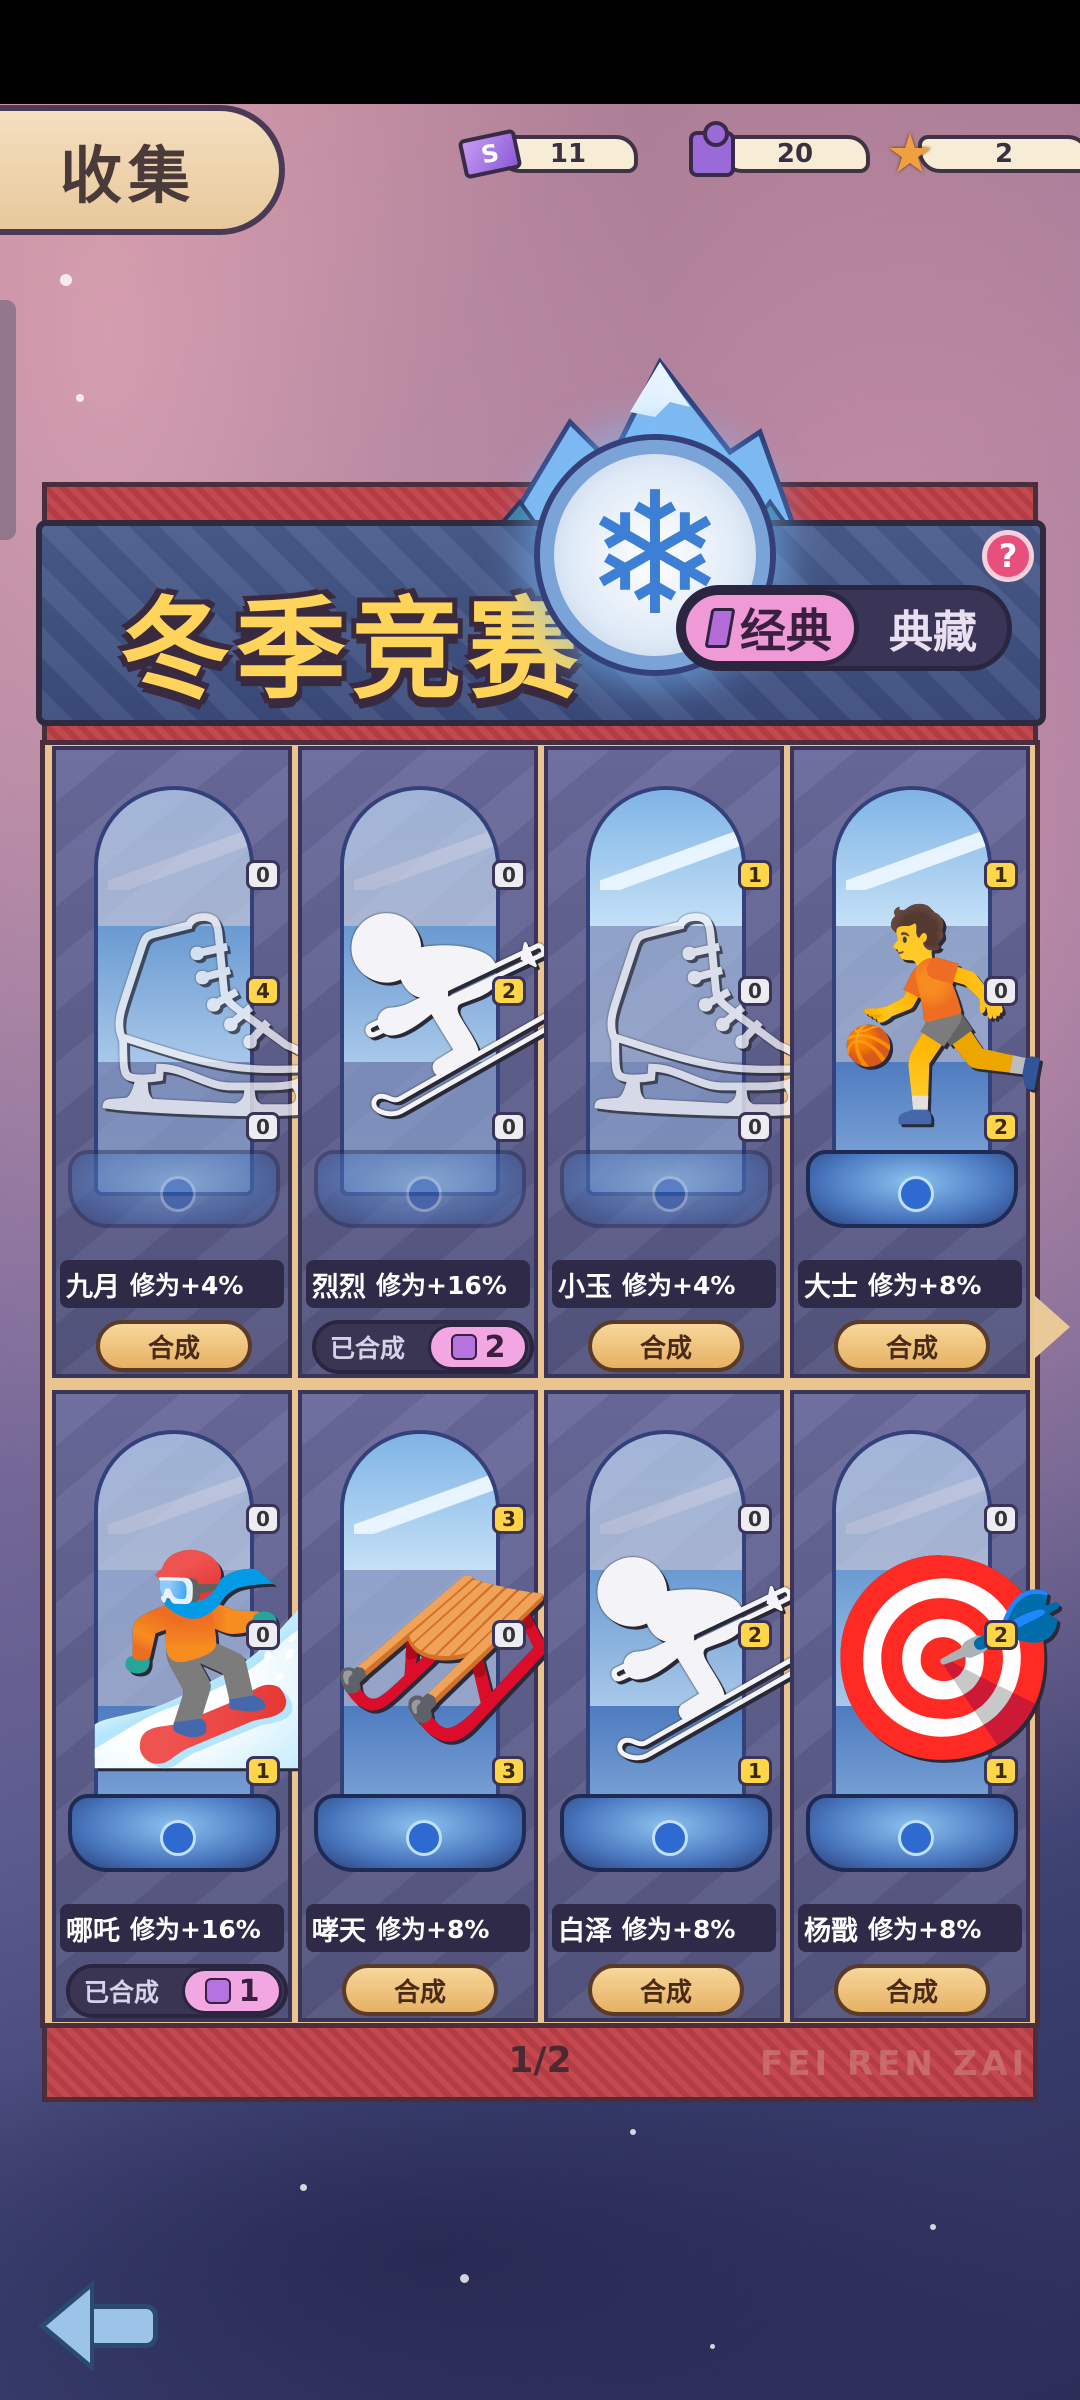  Describe the element at coordinates (98, 2326) in the screenshot. I see `back-arrow-icon` at that location.